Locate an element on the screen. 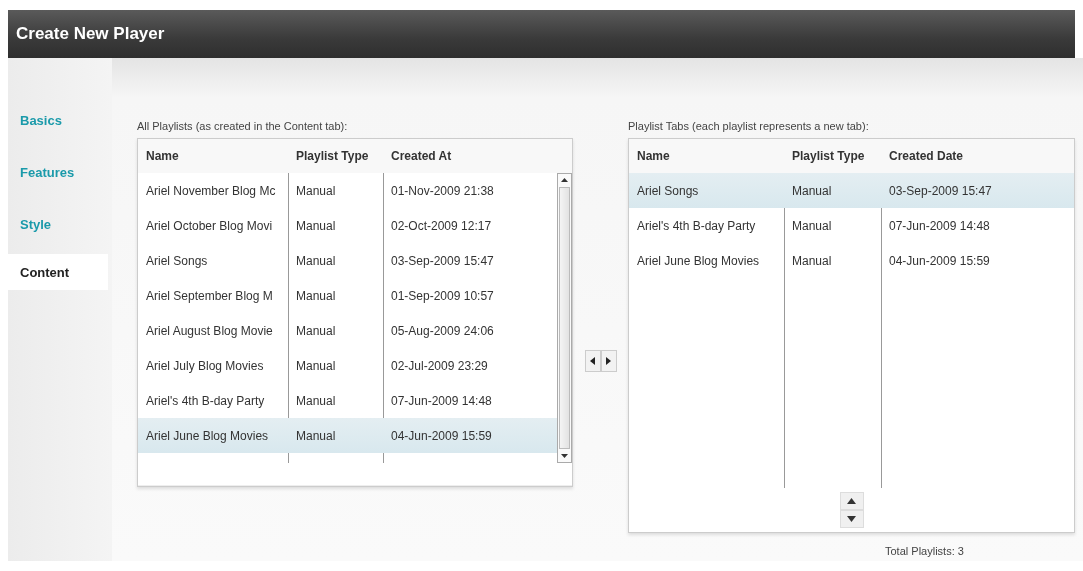  table-row: Ariel August Blog Movie Manual 05-Aug-2009 24:06 is located at coordinates (347, 330).